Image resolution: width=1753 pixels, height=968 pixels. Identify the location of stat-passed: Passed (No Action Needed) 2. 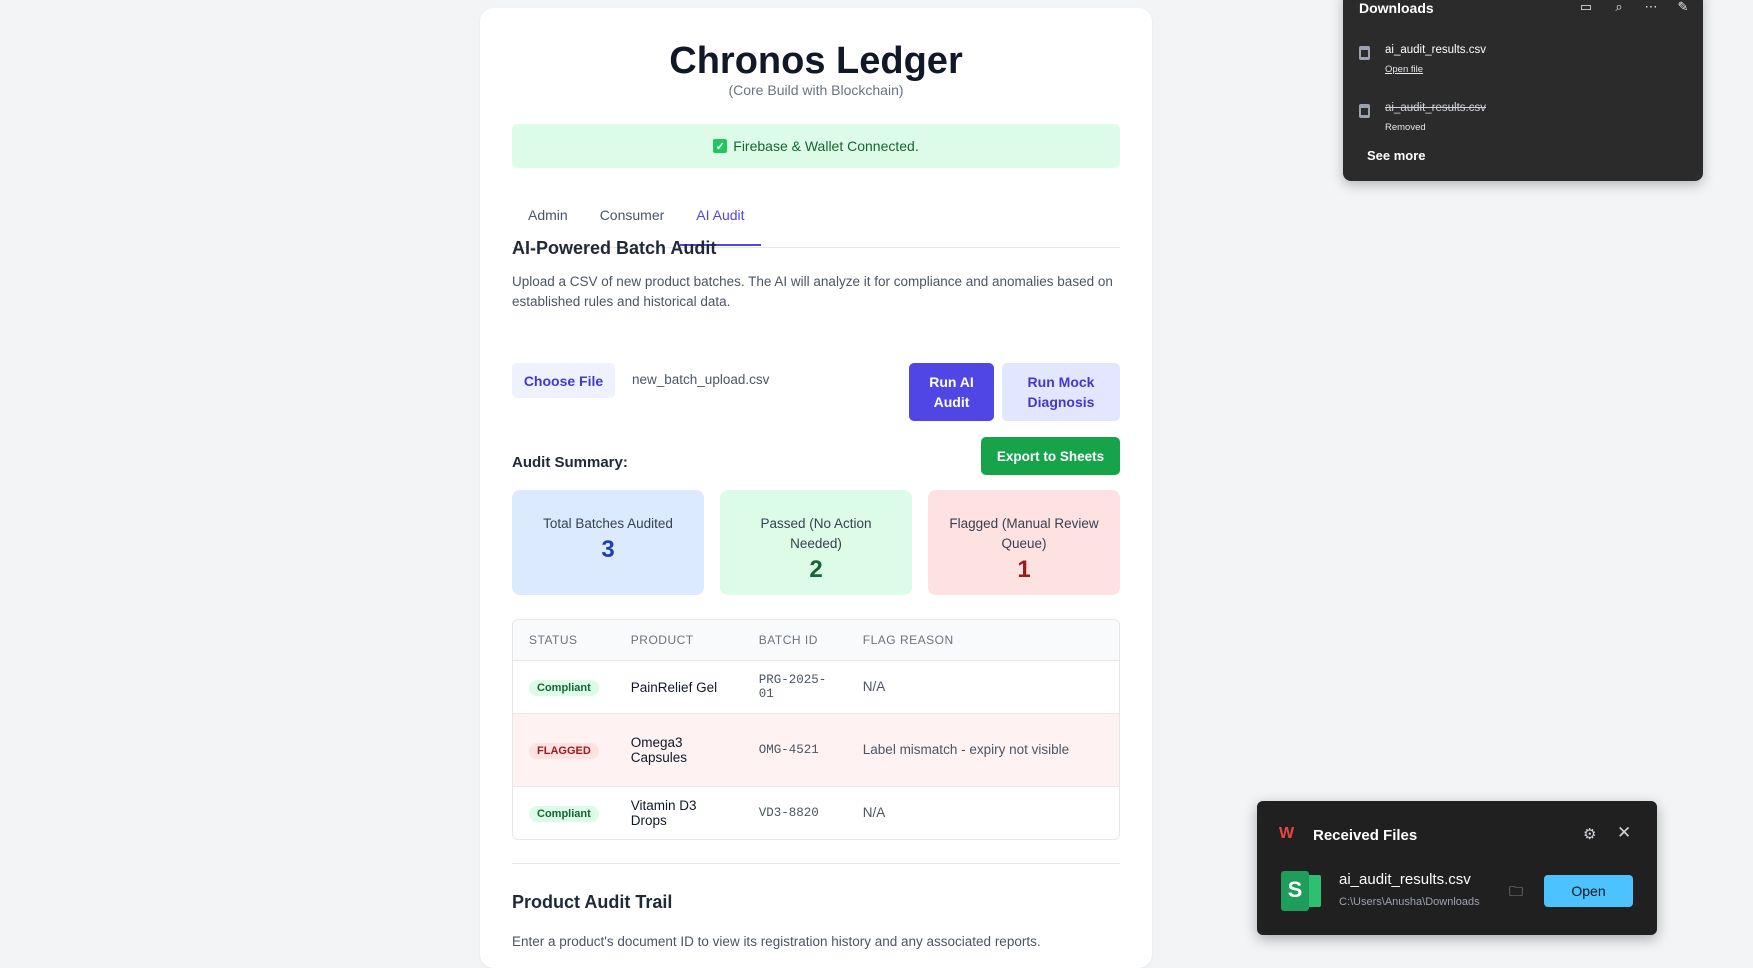
(816, 542).